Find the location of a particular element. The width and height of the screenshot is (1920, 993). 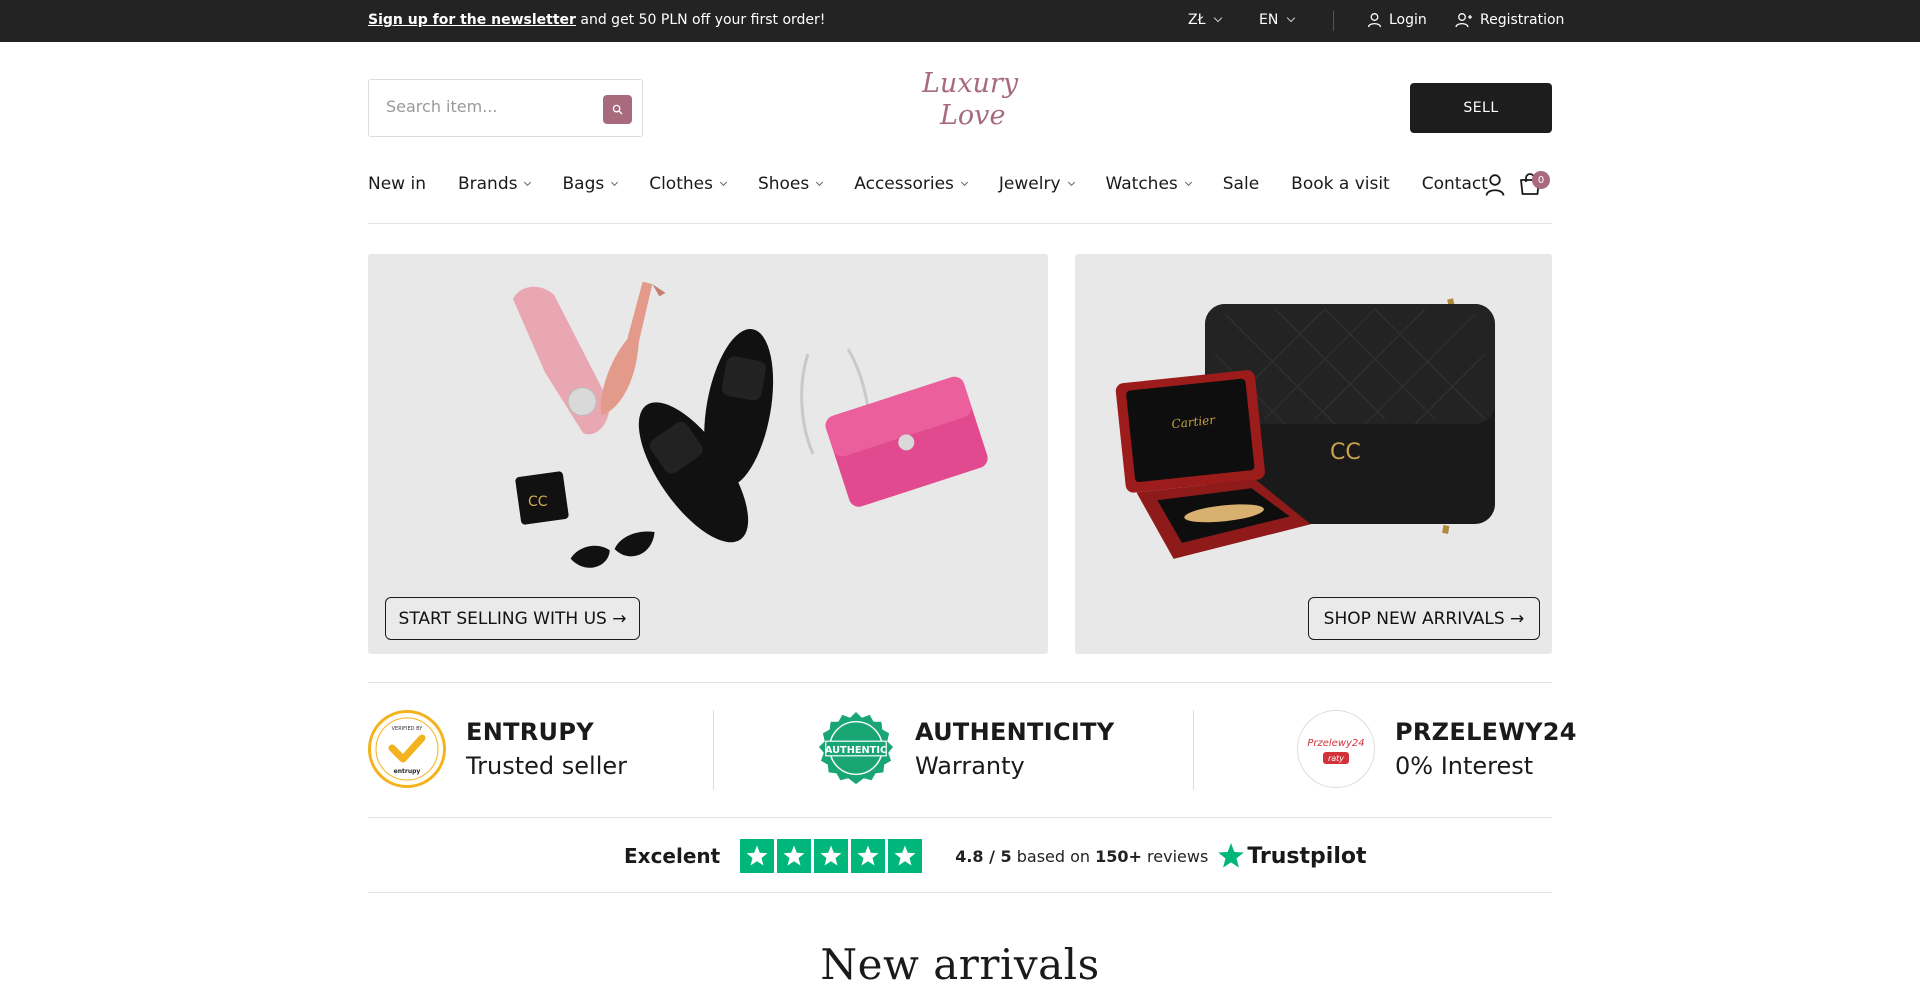

przelewy24-icon: Przelewy24 raty is located at coordinates (1336, 749).